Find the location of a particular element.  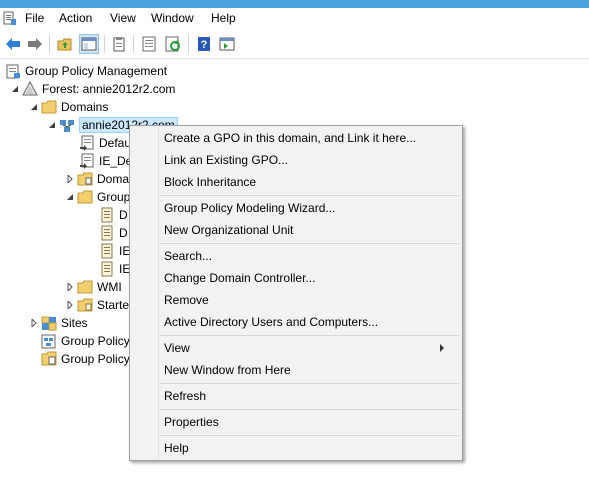

menu-bar: File Action View Window Help is located at coordinates (294, 19).